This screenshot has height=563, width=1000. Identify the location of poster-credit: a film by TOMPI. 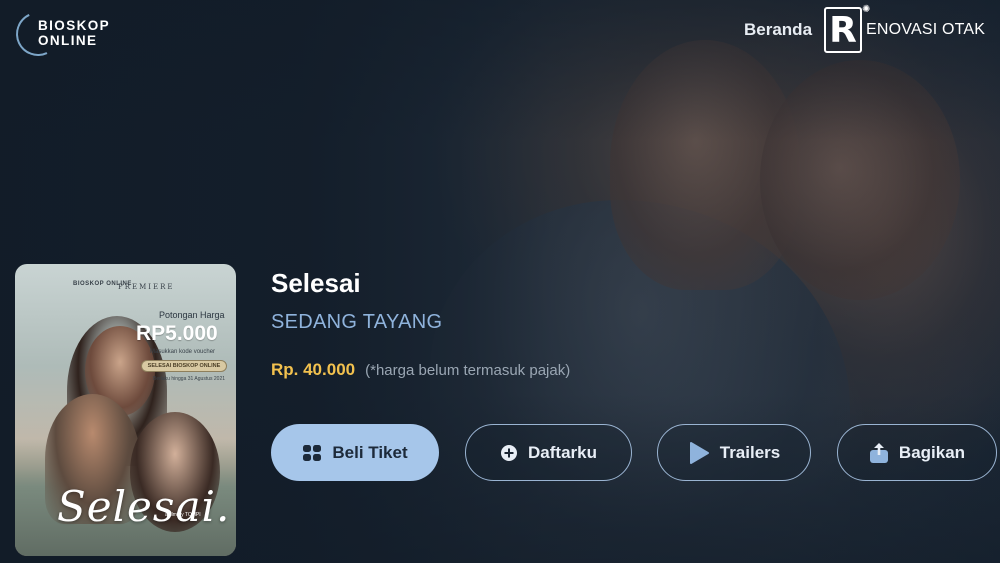
(183, 515).